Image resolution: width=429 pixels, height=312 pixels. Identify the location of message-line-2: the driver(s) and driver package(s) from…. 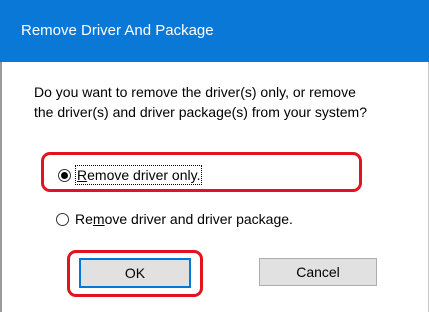
(200, 112).